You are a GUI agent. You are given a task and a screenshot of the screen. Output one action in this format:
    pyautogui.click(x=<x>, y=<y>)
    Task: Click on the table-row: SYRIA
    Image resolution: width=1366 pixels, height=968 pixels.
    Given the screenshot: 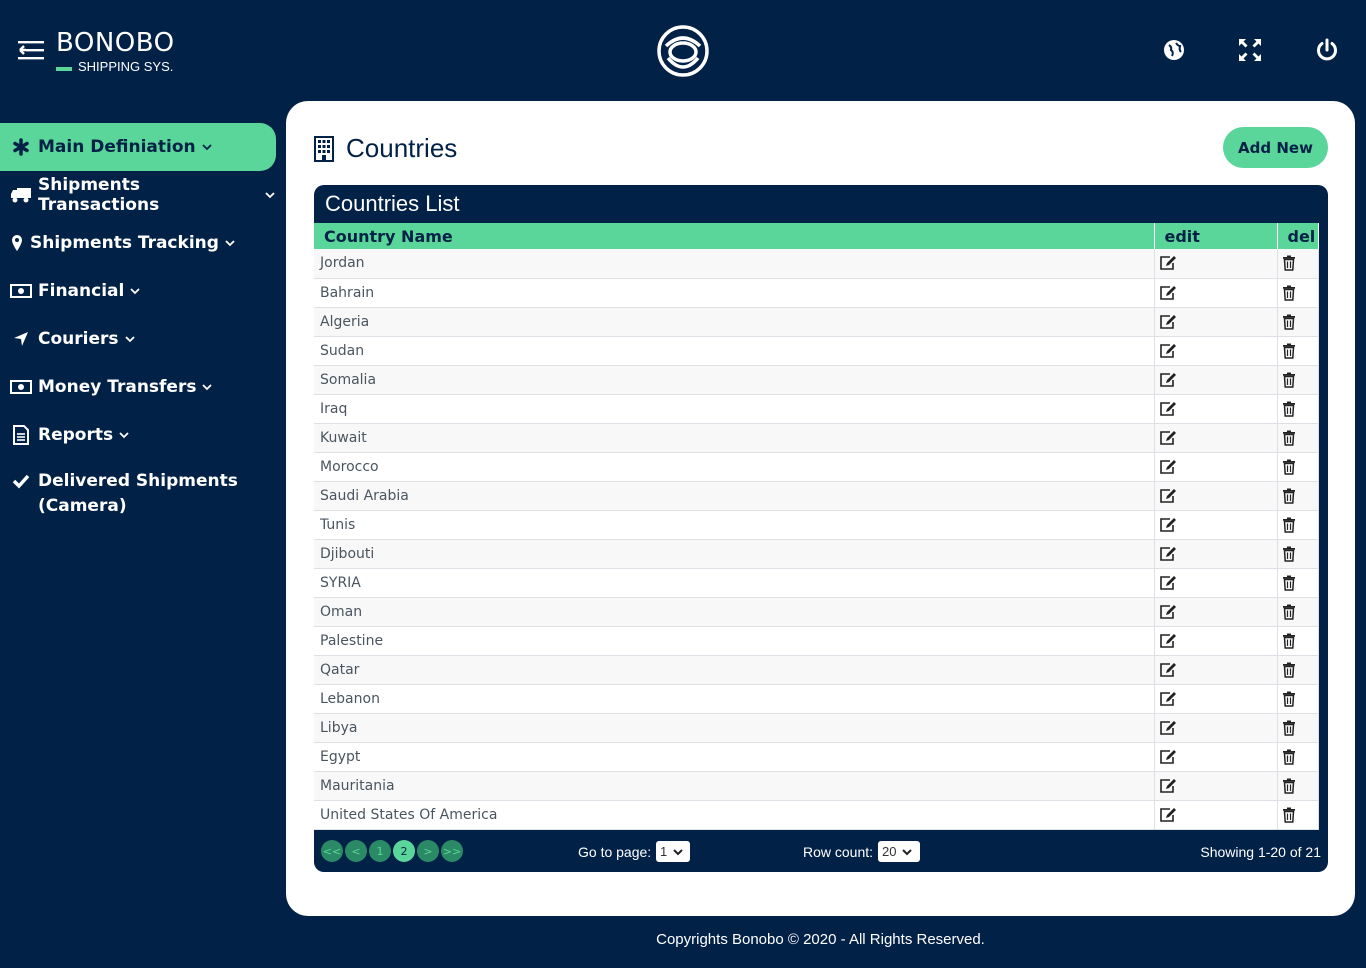 What is the action you would take?
    pyautogui.click(x=816, y=583)
    